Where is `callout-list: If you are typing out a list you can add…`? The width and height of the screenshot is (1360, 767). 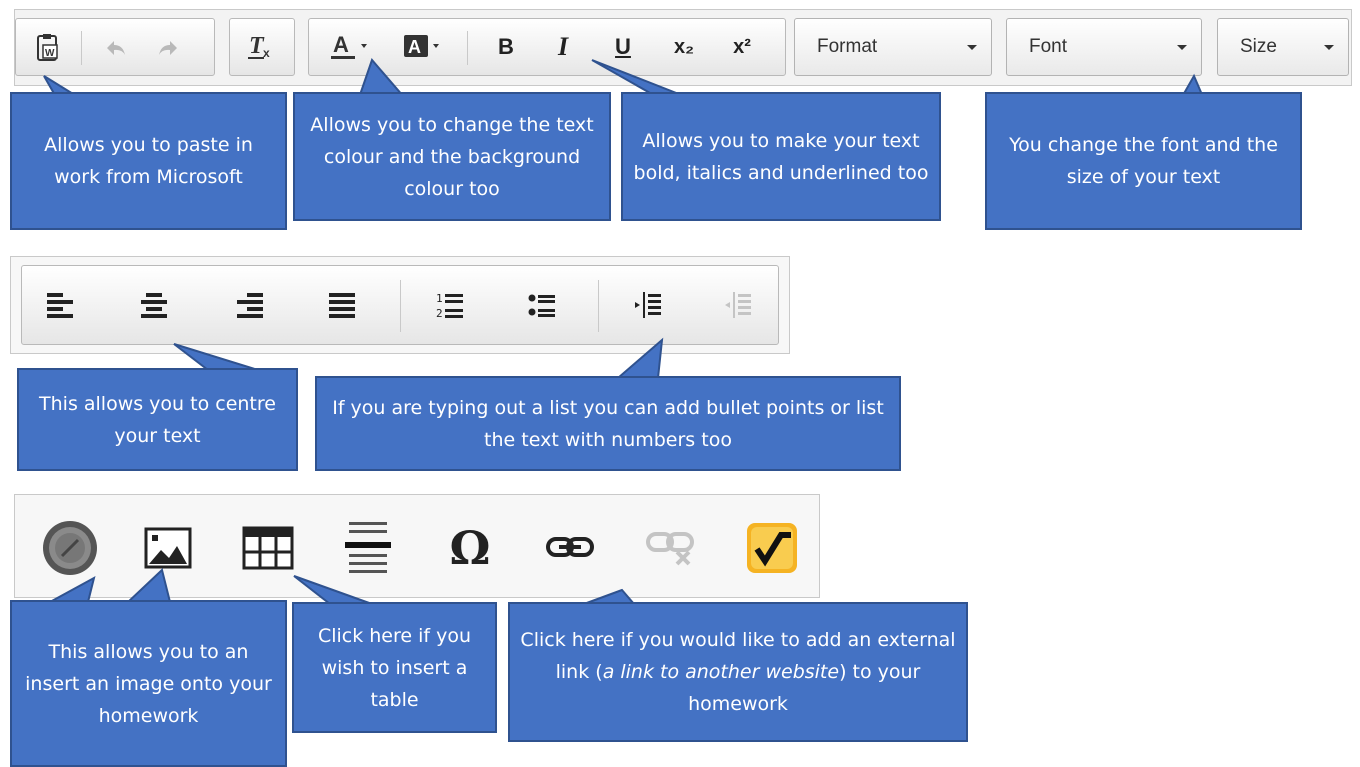 callout-list: If you are typing out a list you can add… is located at coordinates (608, 423).